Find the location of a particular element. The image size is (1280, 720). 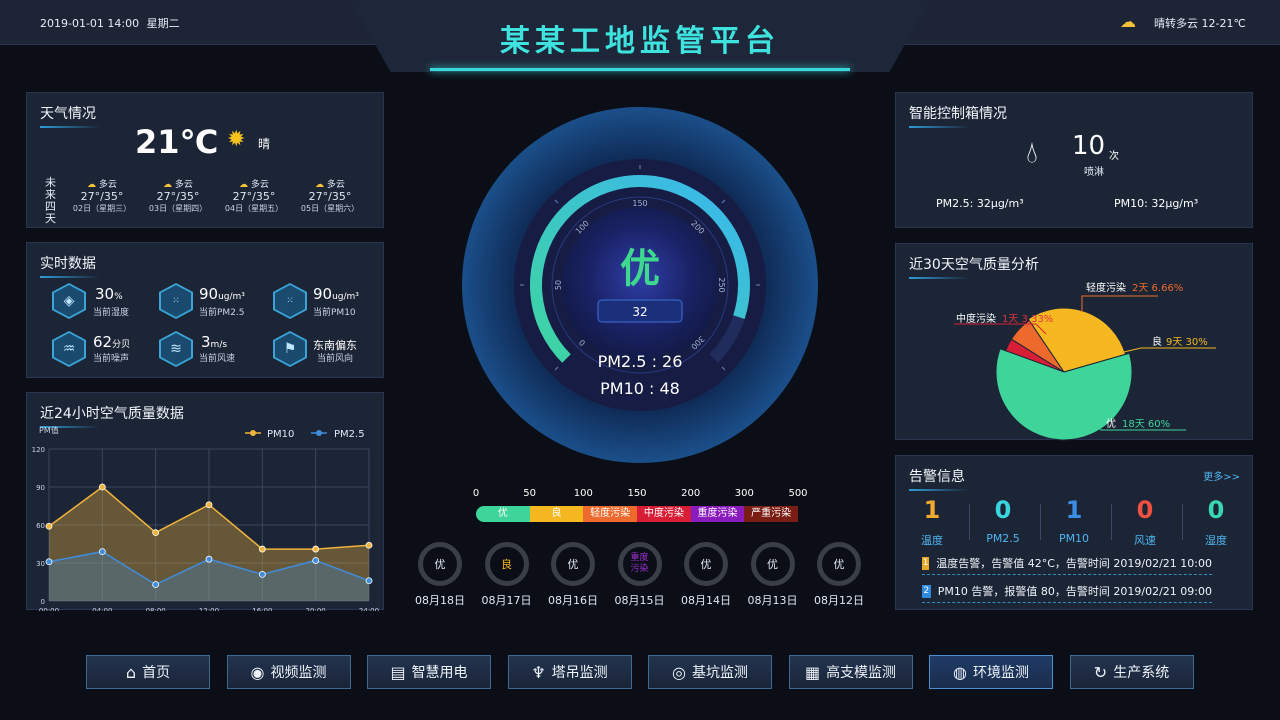

nav-button-4: ◎ 基坑监测 is located at coordinates (710, 672).